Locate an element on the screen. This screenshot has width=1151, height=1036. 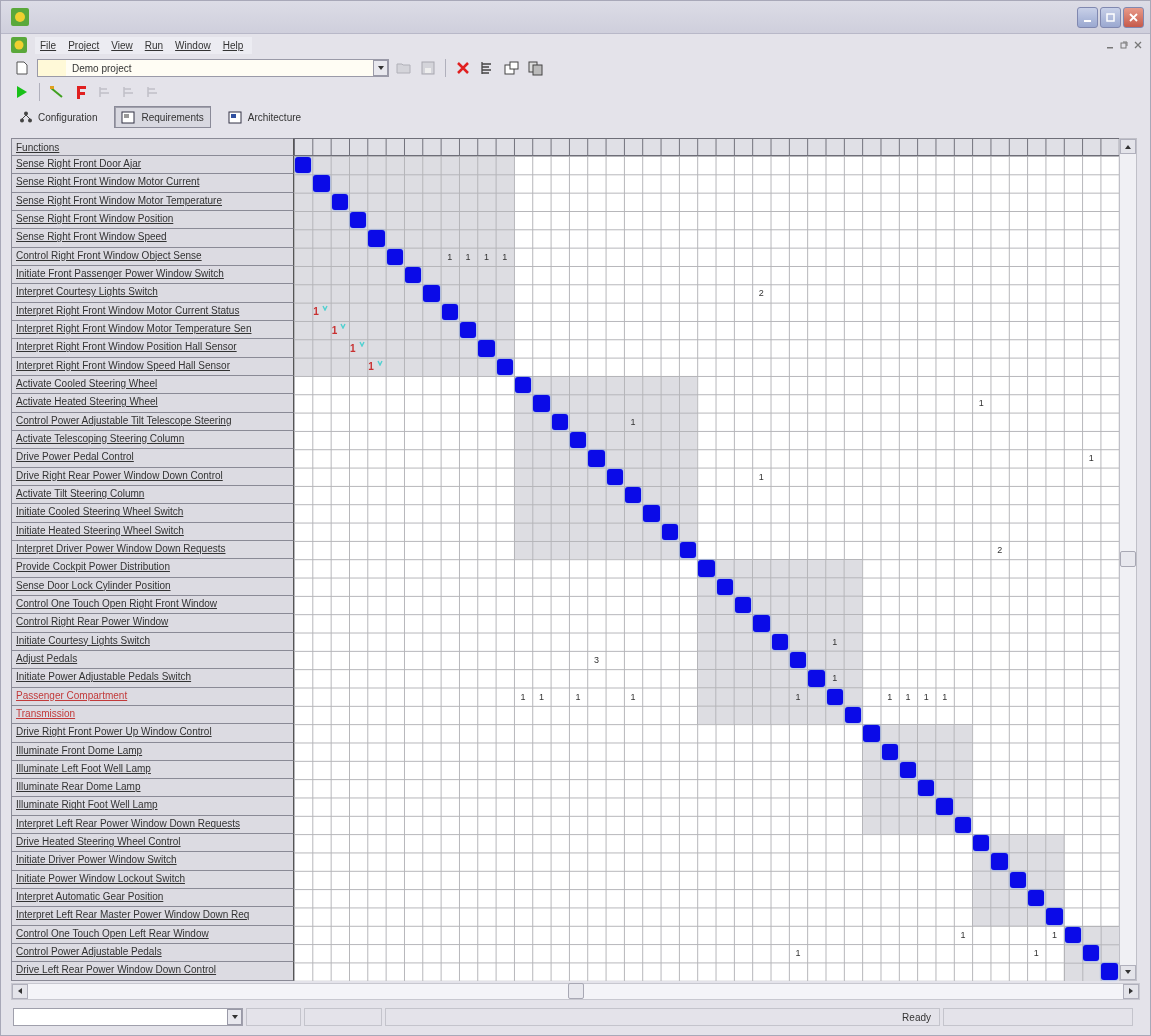
horizontal-scrollbar is located at coordinates (575, 991).